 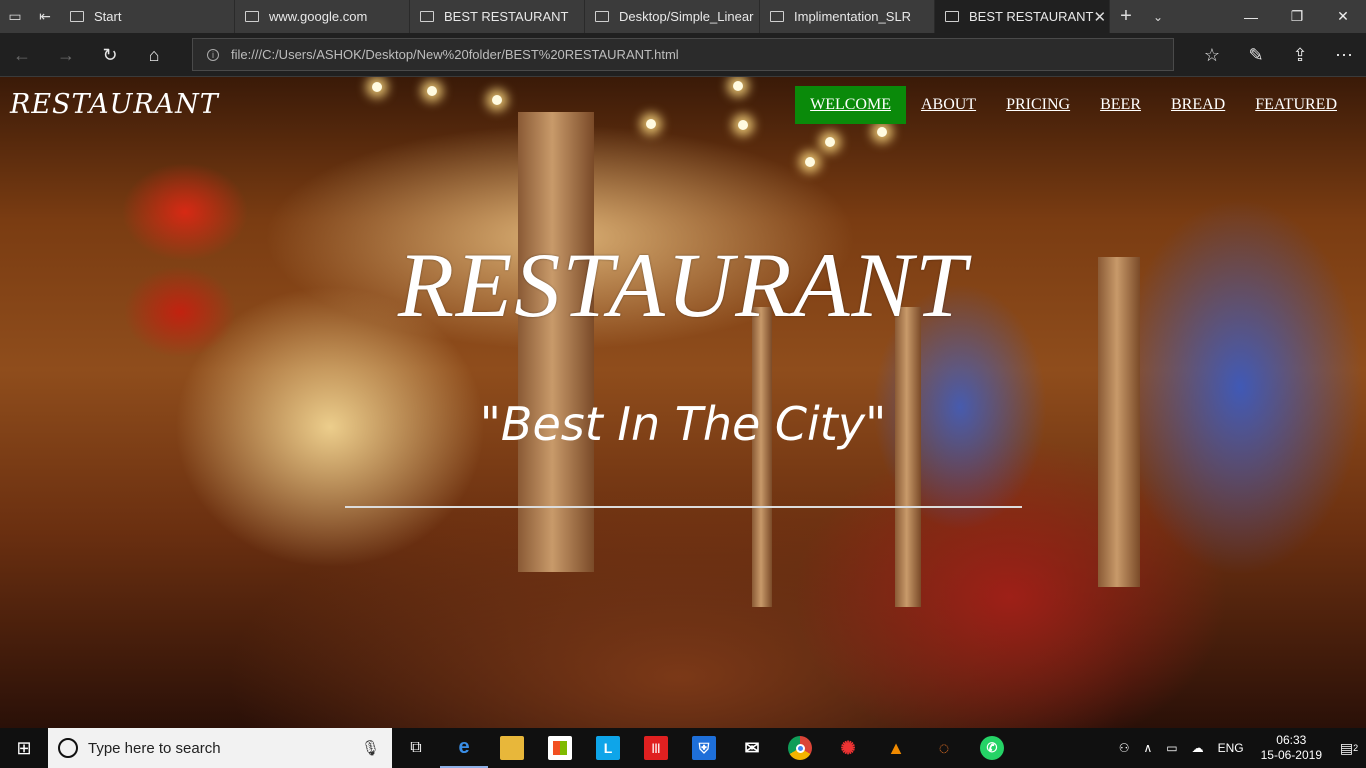 What do you see at coordinates (1158, 16) in the screenshot?
I see `tab-preview-chevron-icon: ⌄` at bounding box center [1158, 16].